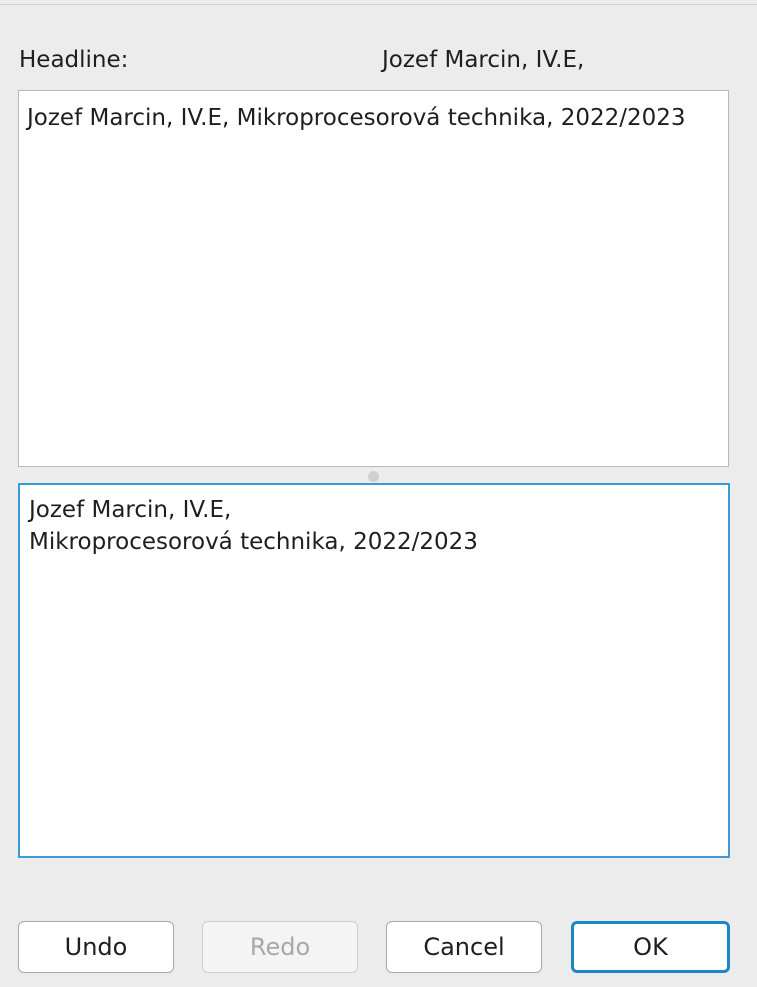 The image size is (757, 987). I want to click on headline-label: Headline:, so click(74, 60).